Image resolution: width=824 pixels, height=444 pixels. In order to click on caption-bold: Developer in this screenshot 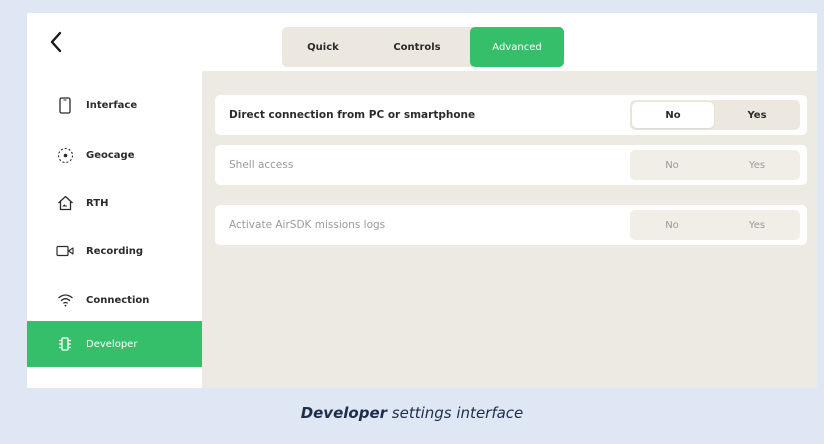, I will do `click(344, 413)`.